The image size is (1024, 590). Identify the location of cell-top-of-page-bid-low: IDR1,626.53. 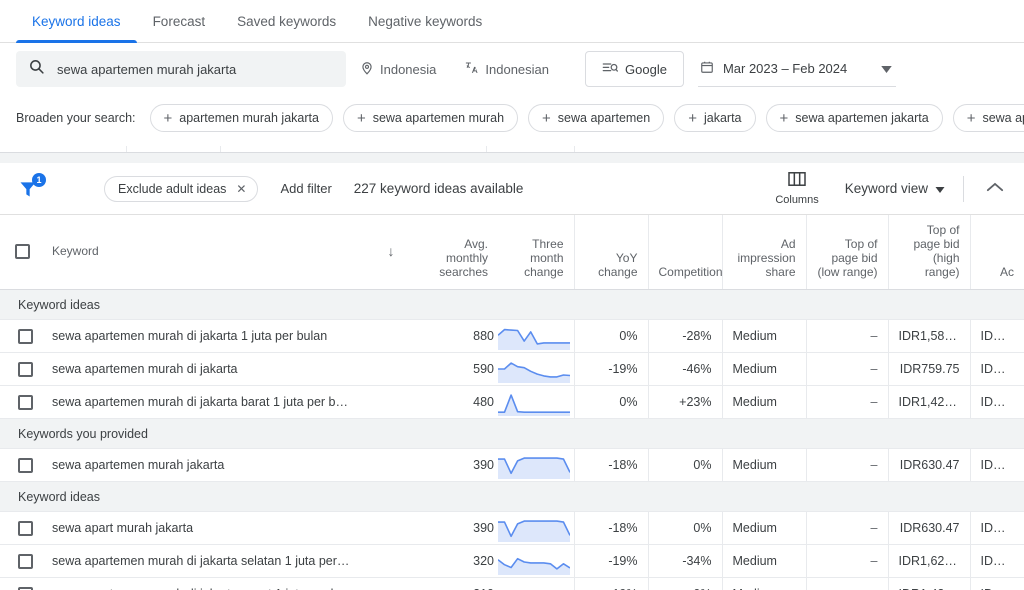
(929, 561).